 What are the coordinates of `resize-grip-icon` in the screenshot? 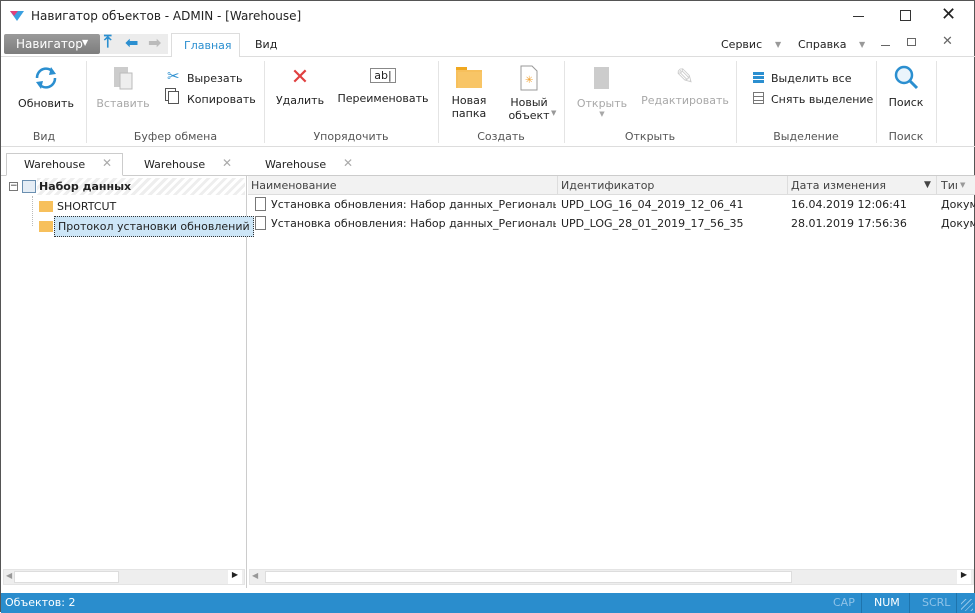 It's located at (967, 605).